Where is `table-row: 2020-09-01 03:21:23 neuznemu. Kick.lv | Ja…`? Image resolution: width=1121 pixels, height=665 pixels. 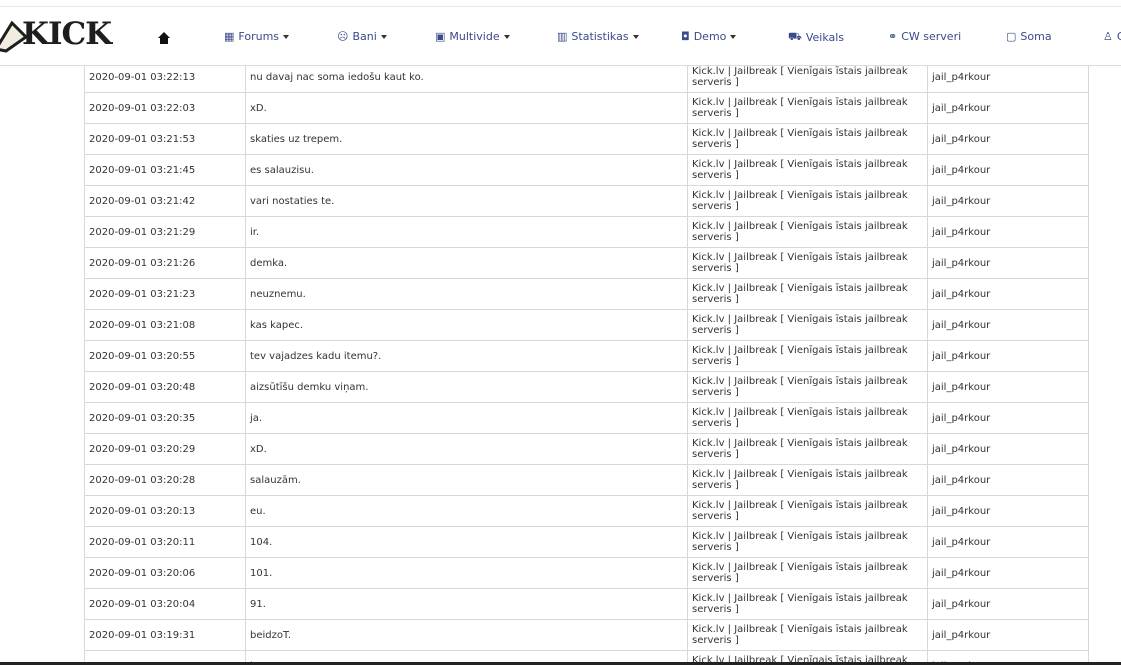
table-row: 2020-09-01 03:21:23 neuznemu. Kick.lv | Ja… is located at coordinates (586, 294).